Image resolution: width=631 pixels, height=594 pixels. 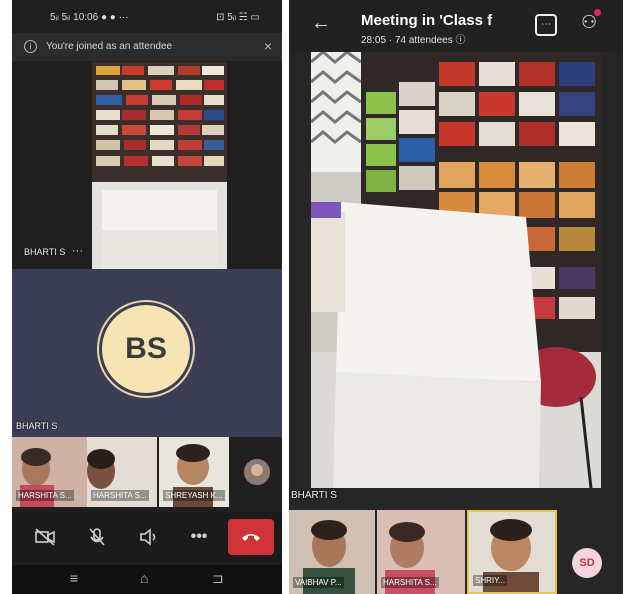 I want to click on home-icon: ⌂, so click(x=144, y=578).